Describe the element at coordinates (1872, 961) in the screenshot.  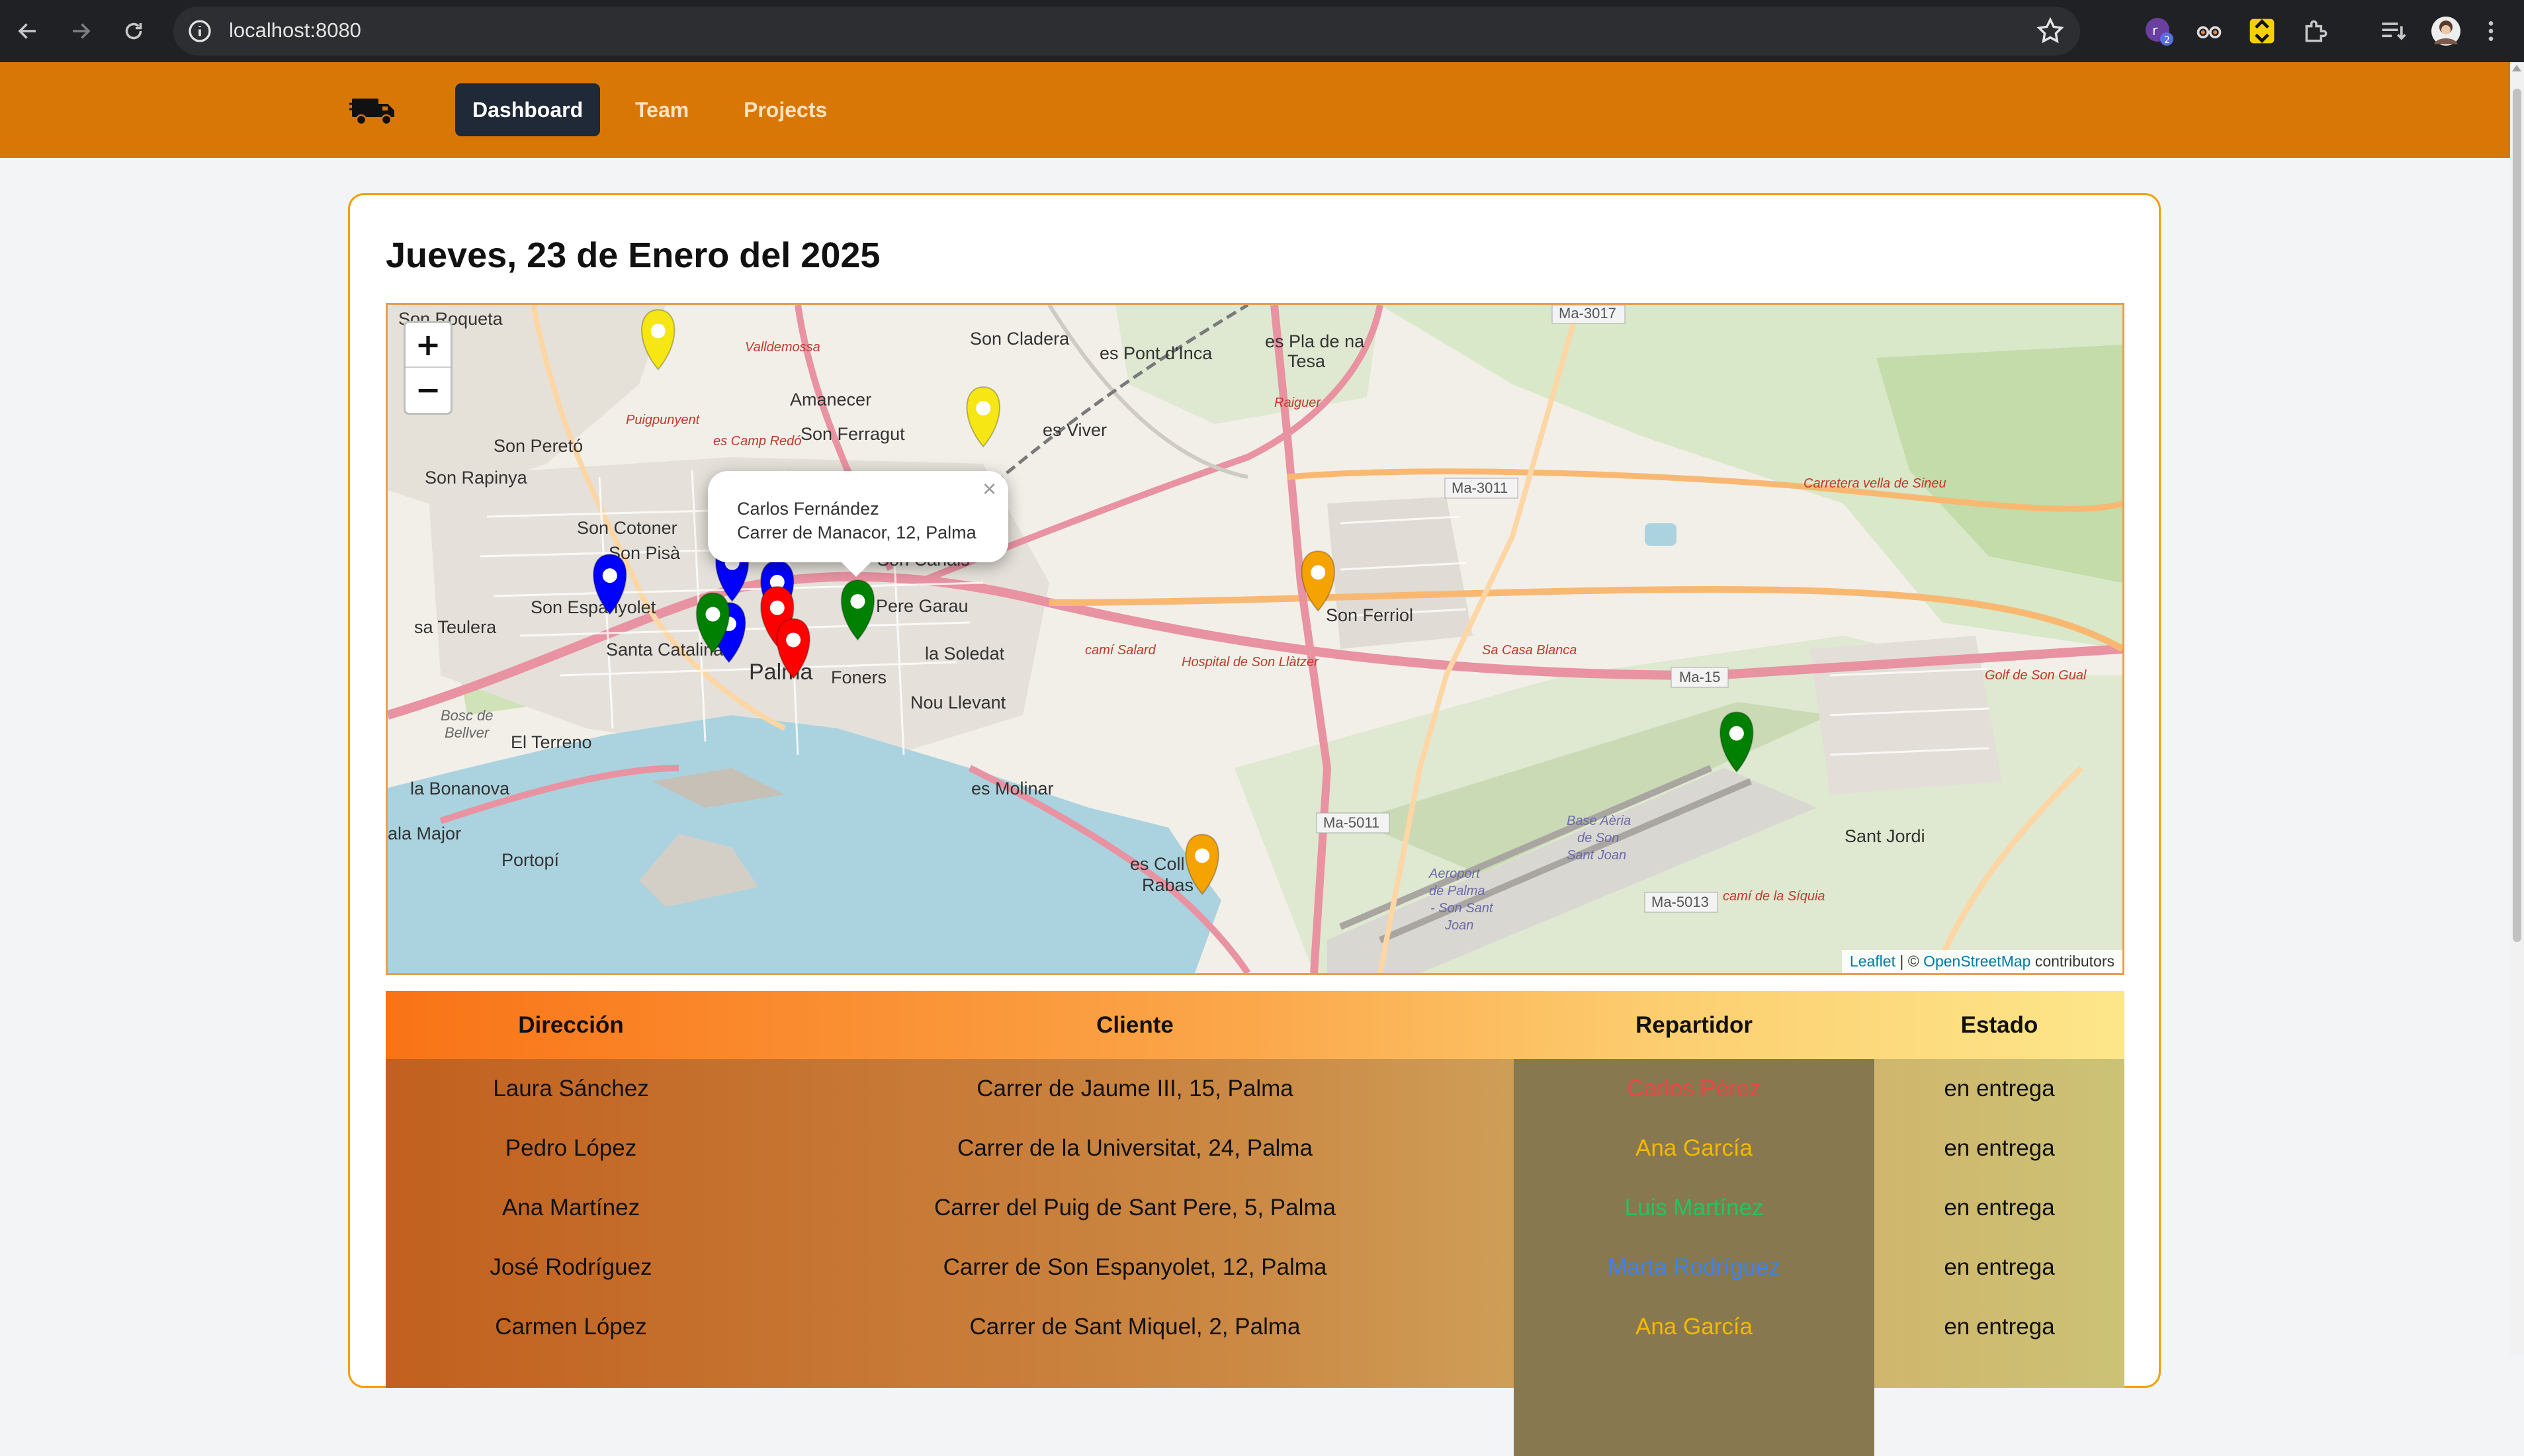
I see `leaflet-link: Leaflet` at that location.